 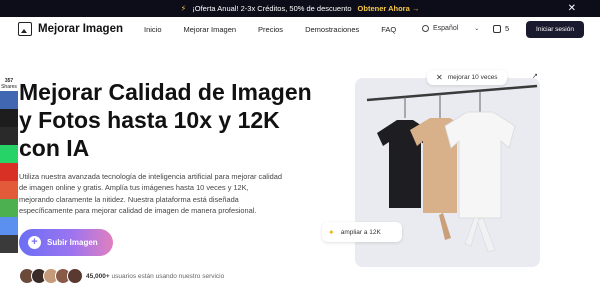 I want to click on nav-item-inicio: Inicio, so click(x=153, y=29).